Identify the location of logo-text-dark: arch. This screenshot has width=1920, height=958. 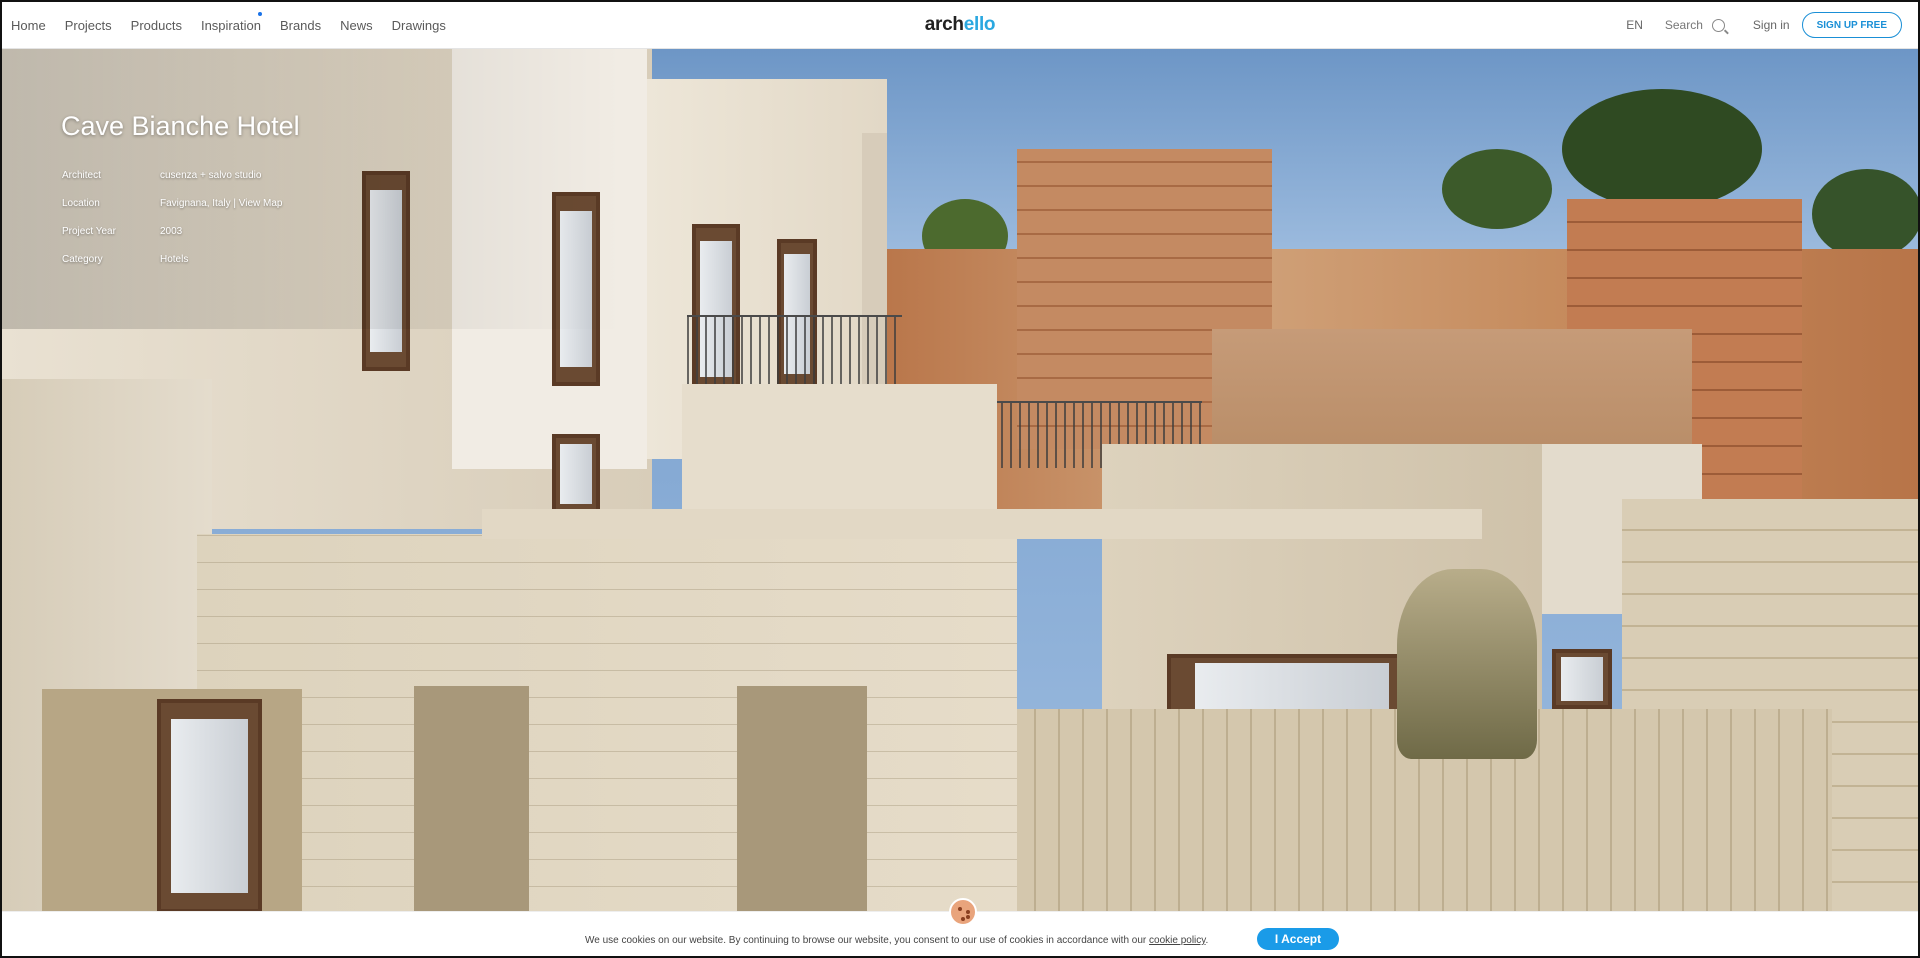
(944, 24).